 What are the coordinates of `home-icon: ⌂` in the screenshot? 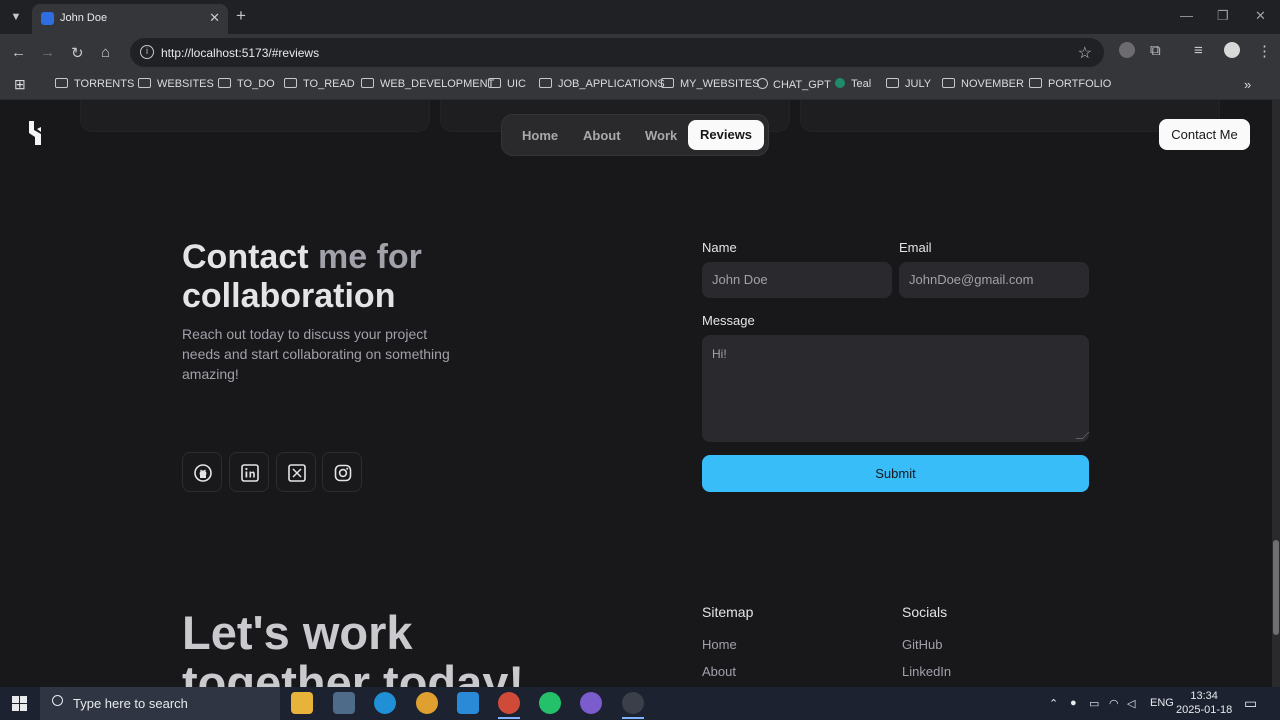 It's located at (105, 52).